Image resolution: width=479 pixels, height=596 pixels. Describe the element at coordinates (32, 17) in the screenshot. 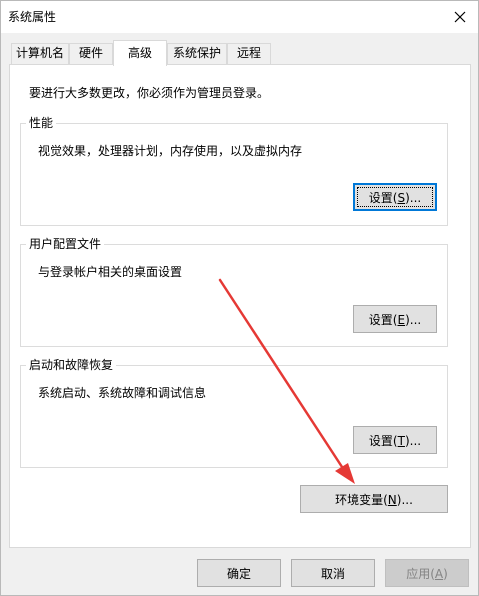

I see `window-title: 系统属性` at that location.